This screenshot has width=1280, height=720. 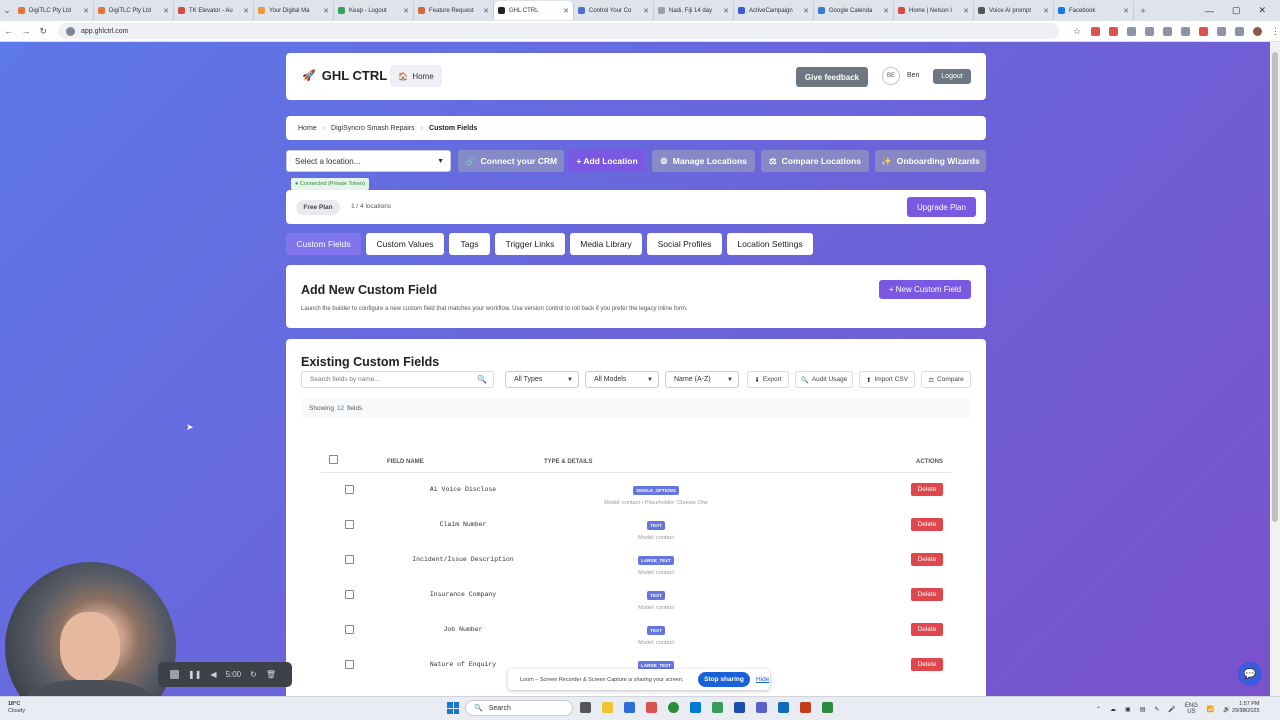 What do you see at coordinates (952, 76) in the screenshot?
I see `logout-button: Logout` at bounding box center [952, 76].